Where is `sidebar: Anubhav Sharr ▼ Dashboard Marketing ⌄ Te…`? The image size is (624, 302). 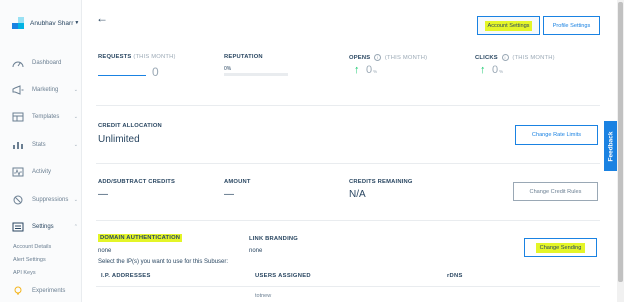 sidebar: Anubhav Sharr ▼ Dashboard Marketing ⌄ Te… is located at coordinates (41, 151).